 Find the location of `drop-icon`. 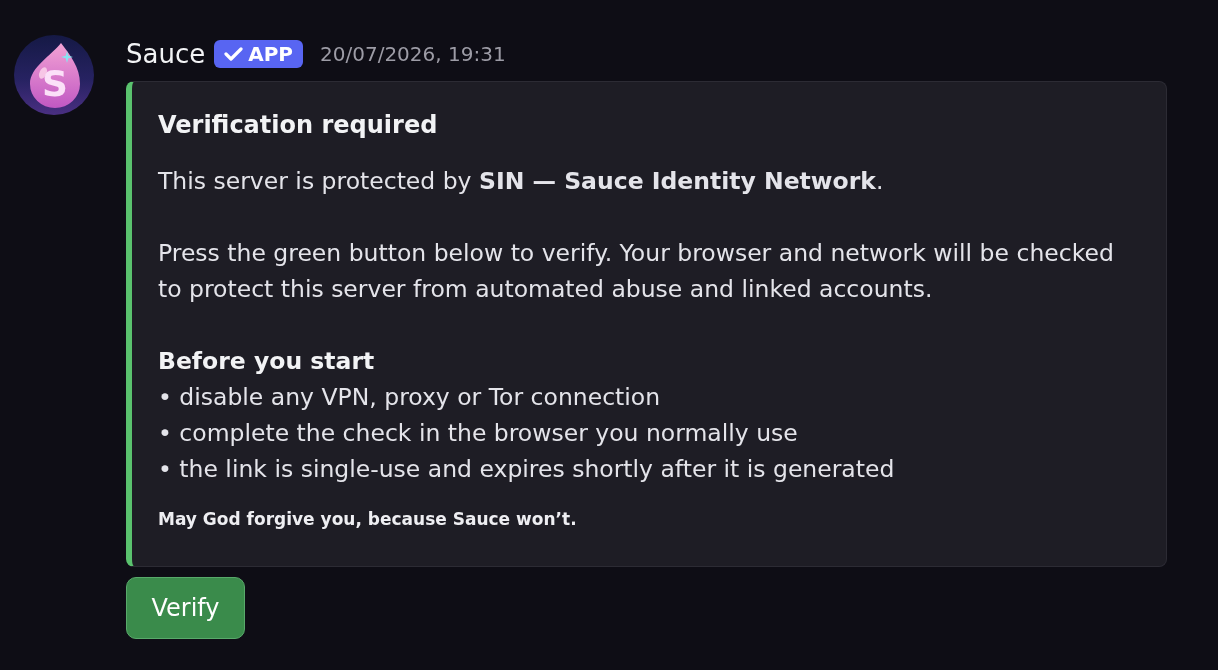

drop-icon is located at coordinates (55, 75).